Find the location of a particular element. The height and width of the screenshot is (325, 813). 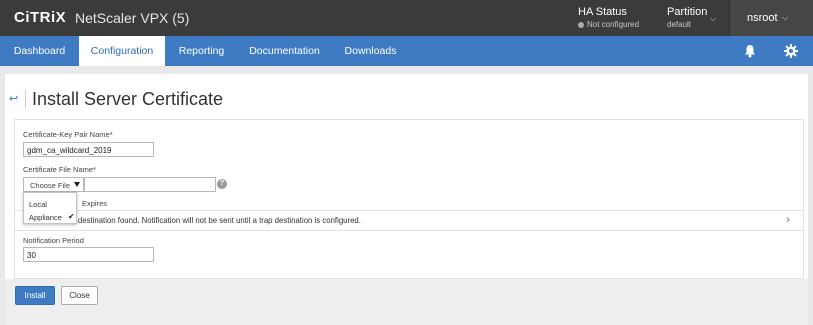

gear-icon is located at coordinates (791, 51).